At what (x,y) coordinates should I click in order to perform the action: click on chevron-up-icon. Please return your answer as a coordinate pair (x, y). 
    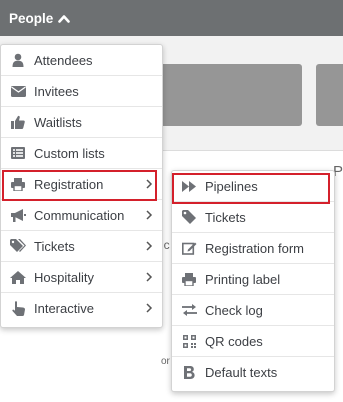
    Looking at the image, I should click on (64, 18).